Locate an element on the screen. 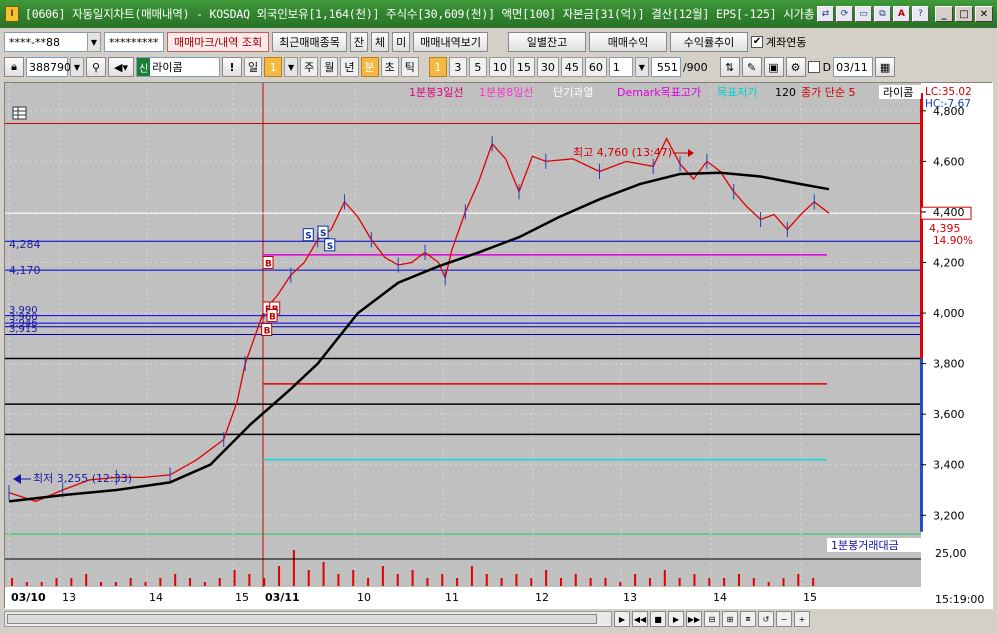  scroll-track is located at coordinates (308, 619).